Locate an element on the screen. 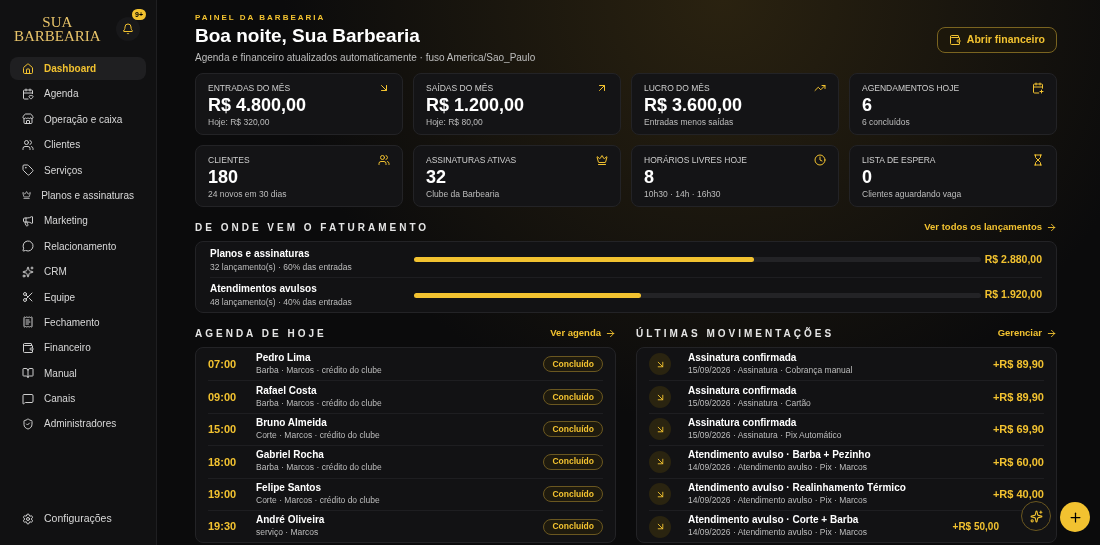 Image resolution: width=1100 pixels, height=545 pixels. nav-item: Clientes is located at coordinates (78, 145).